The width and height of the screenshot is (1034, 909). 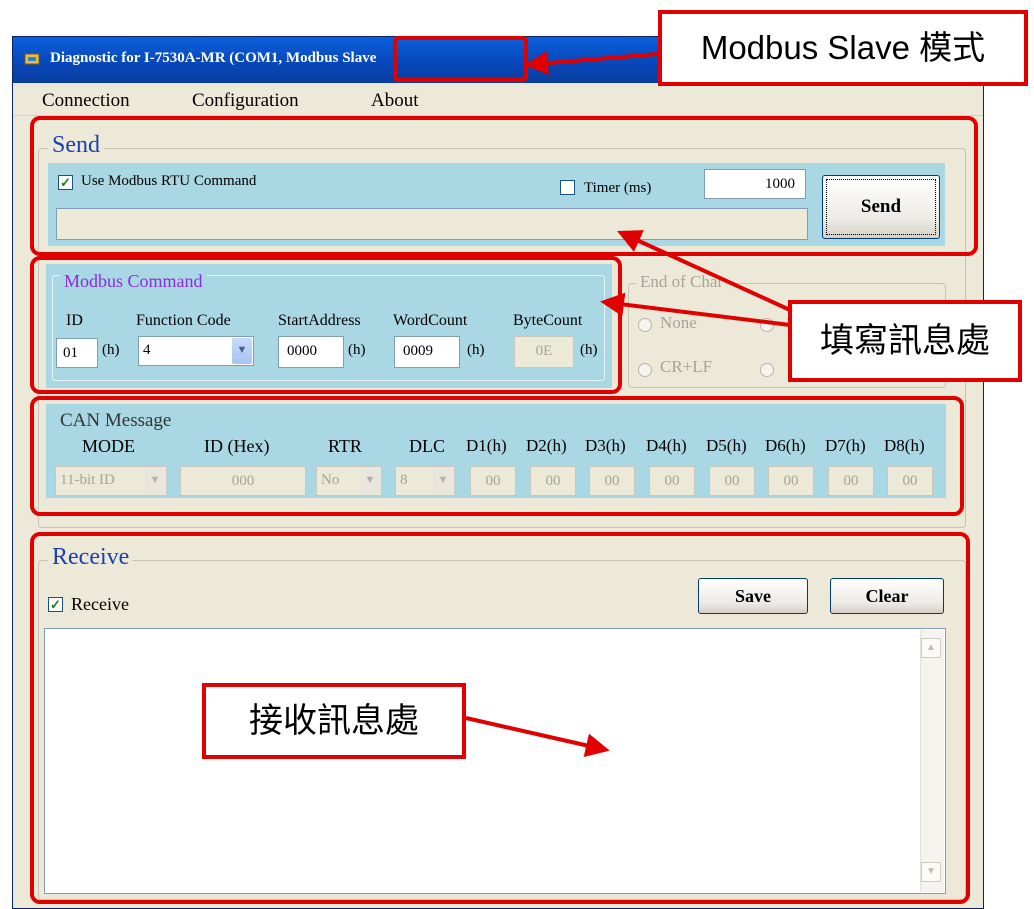 I want to click on receive-arrow, so click(x=537, y=737).